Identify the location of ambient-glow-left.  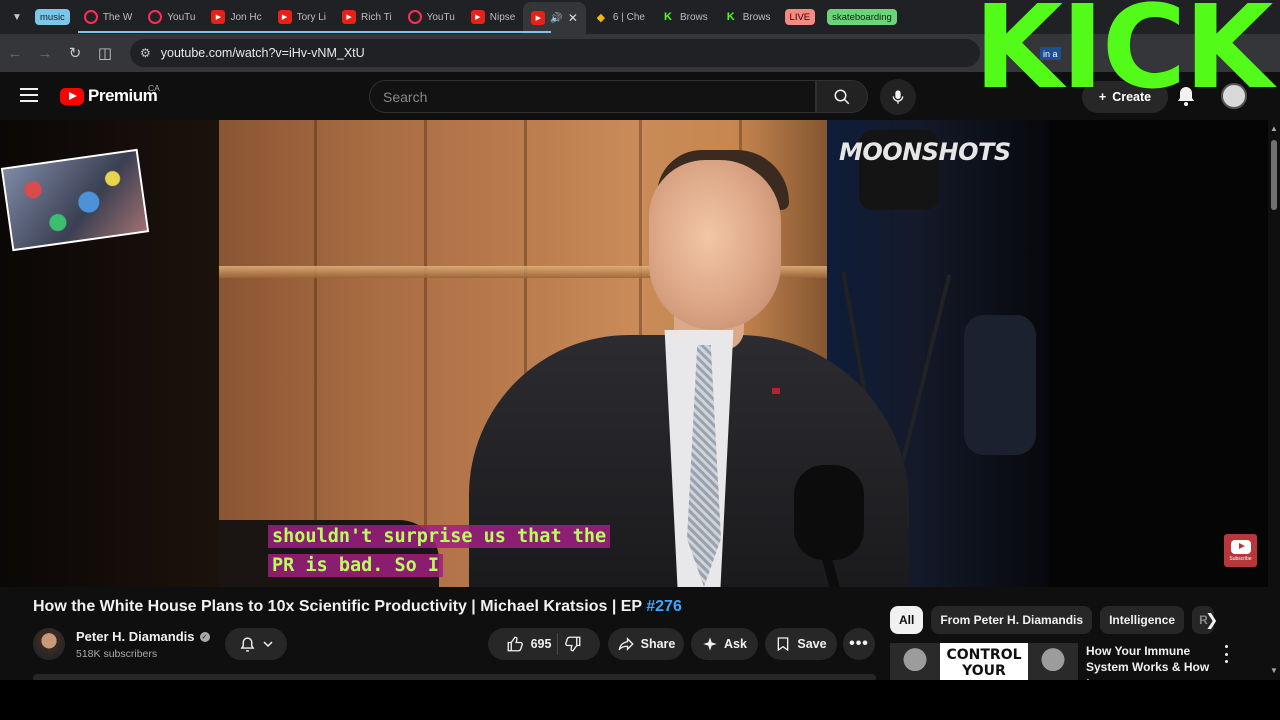
(109, 353).